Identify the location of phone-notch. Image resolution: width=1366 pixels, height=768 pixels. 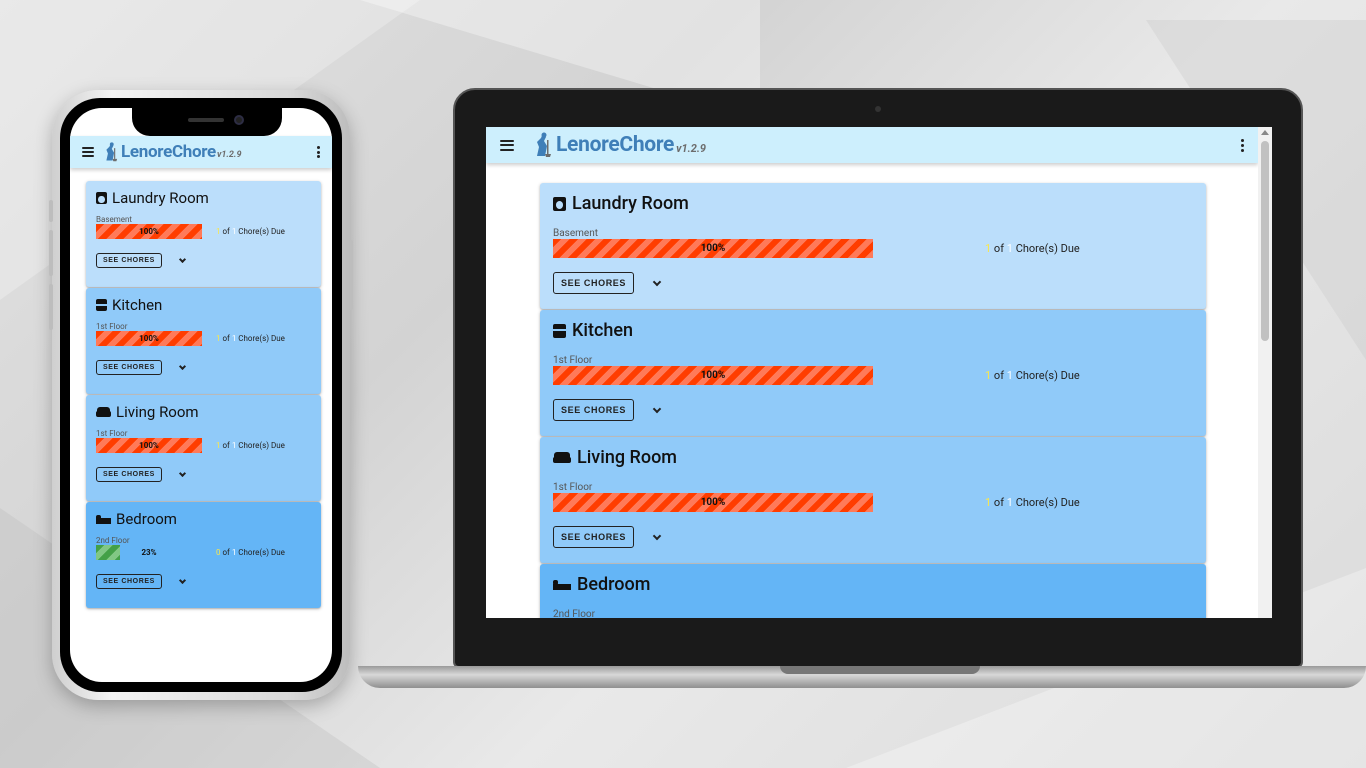
(207, 122).